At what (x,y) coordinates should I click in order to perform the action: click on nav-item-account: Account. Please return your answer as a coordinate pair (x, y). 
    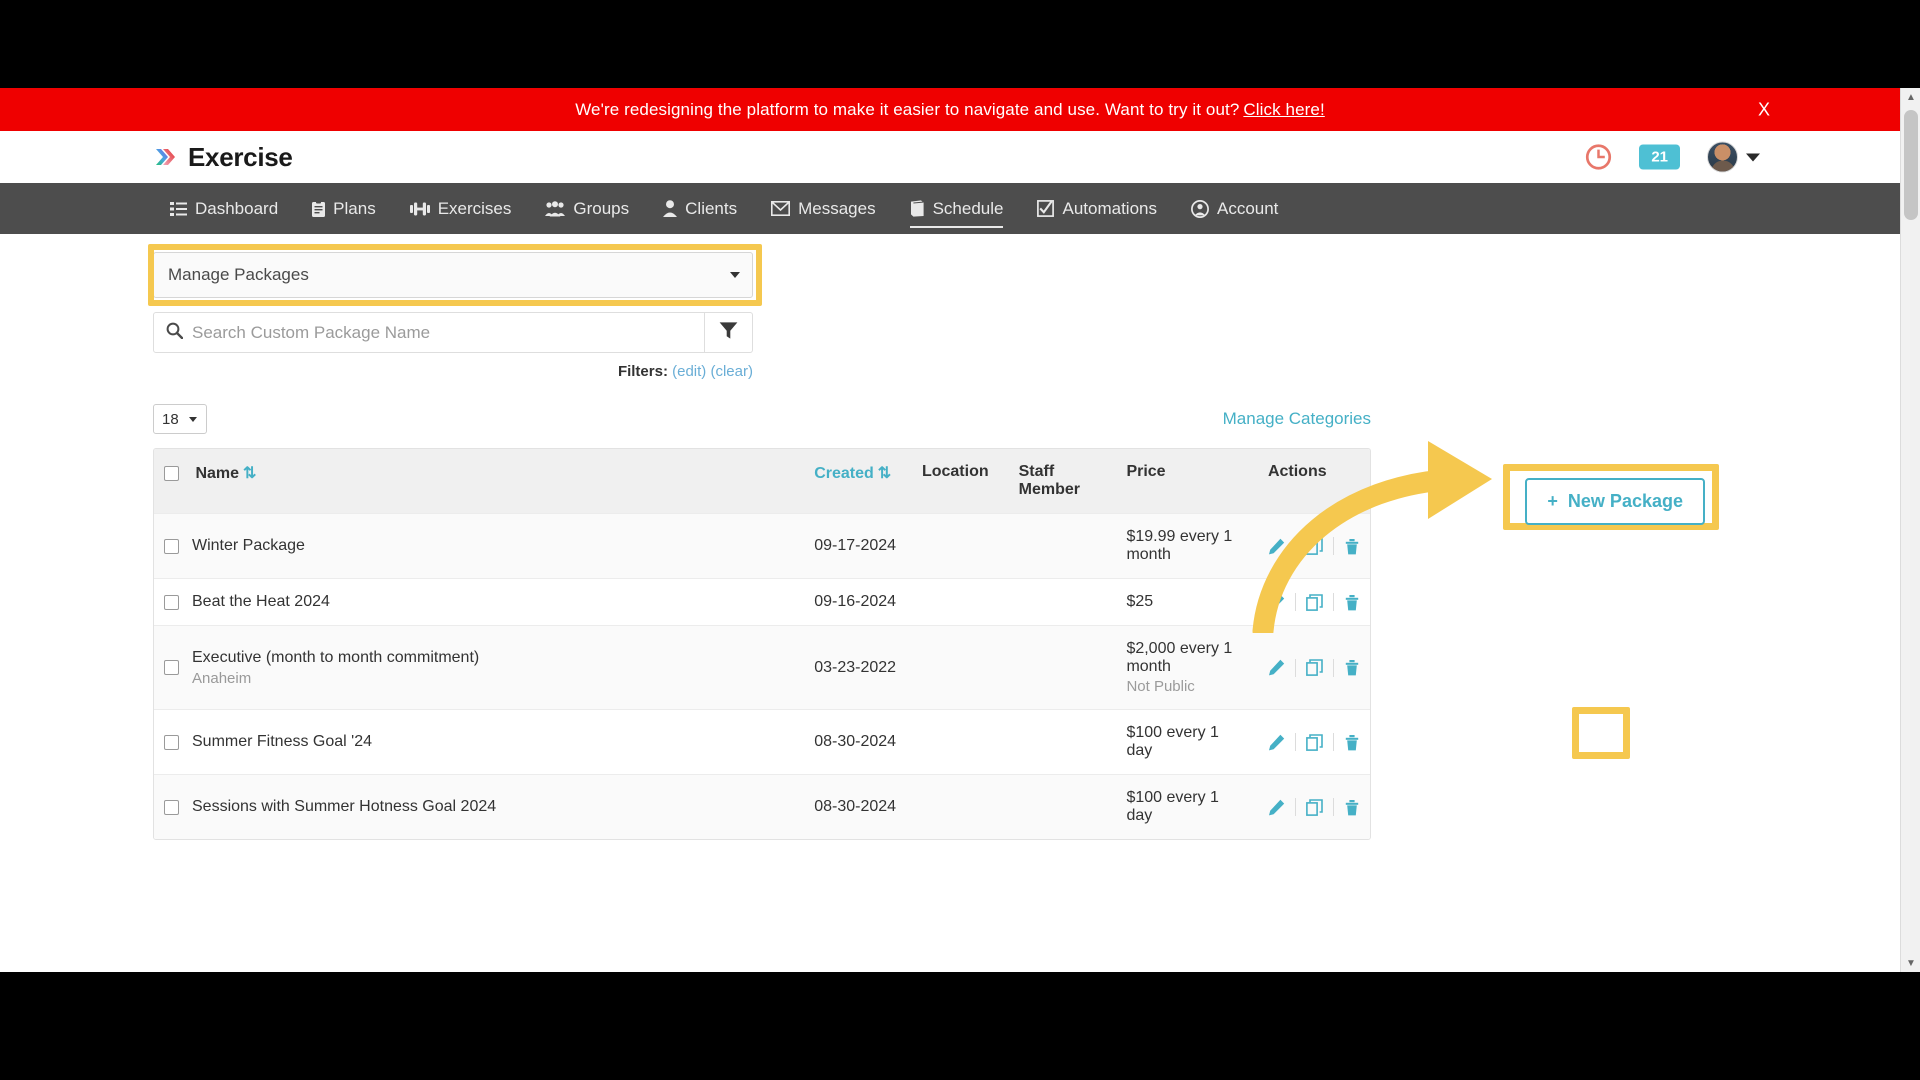
    Looking at the image, I should click on (1234, 208).